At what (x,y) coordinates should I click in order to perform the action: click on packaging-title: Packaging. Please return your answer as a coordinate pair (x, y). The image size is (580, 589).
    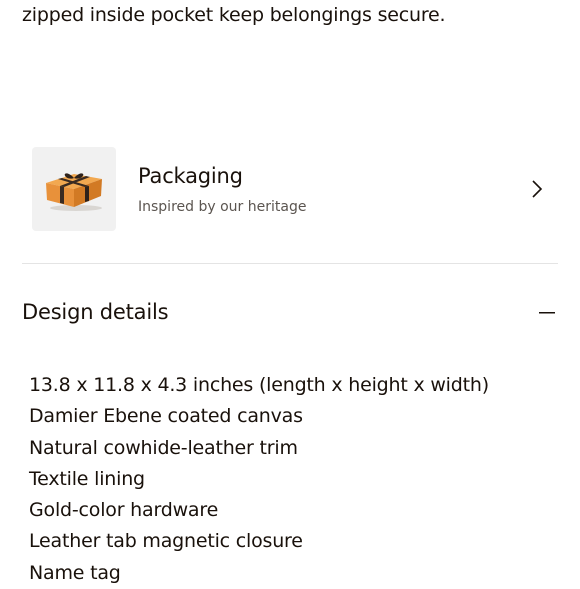
    Looking at the image, I should click on (190, 176).